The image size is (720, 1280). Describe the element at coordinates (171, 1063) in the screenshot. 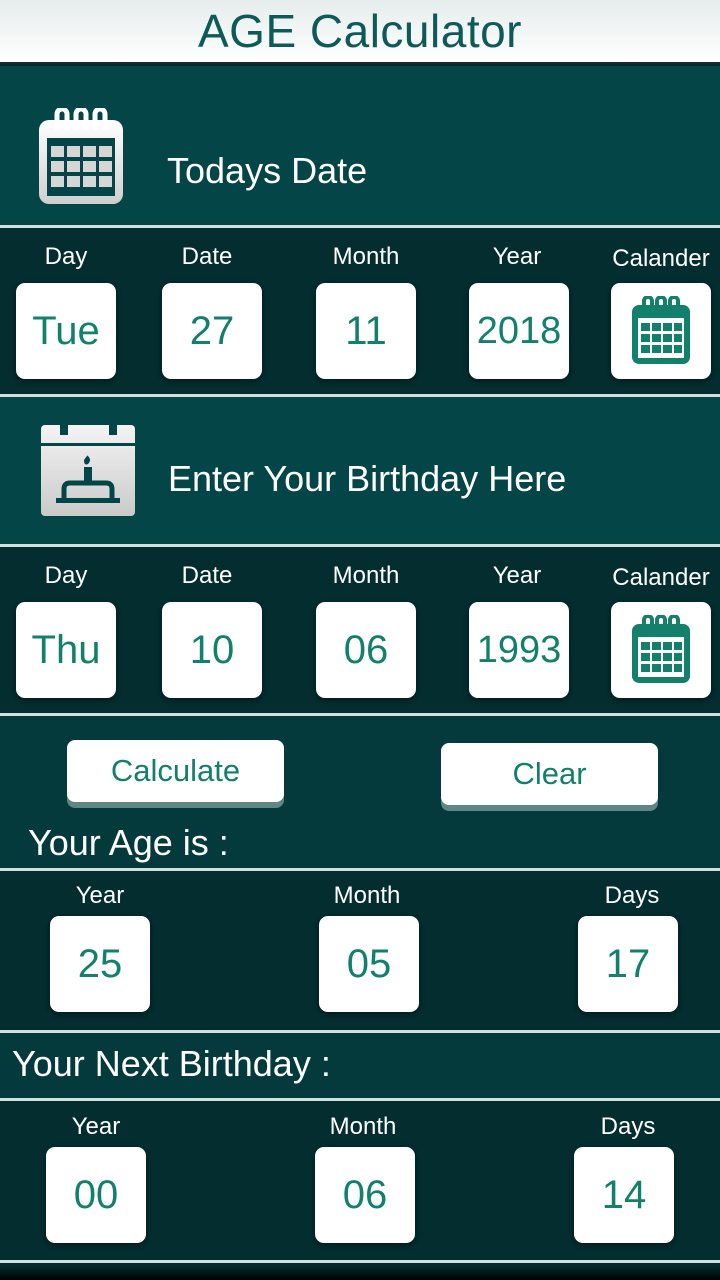

I see `next-birthday-title: Your Next Birthday :` at that location.